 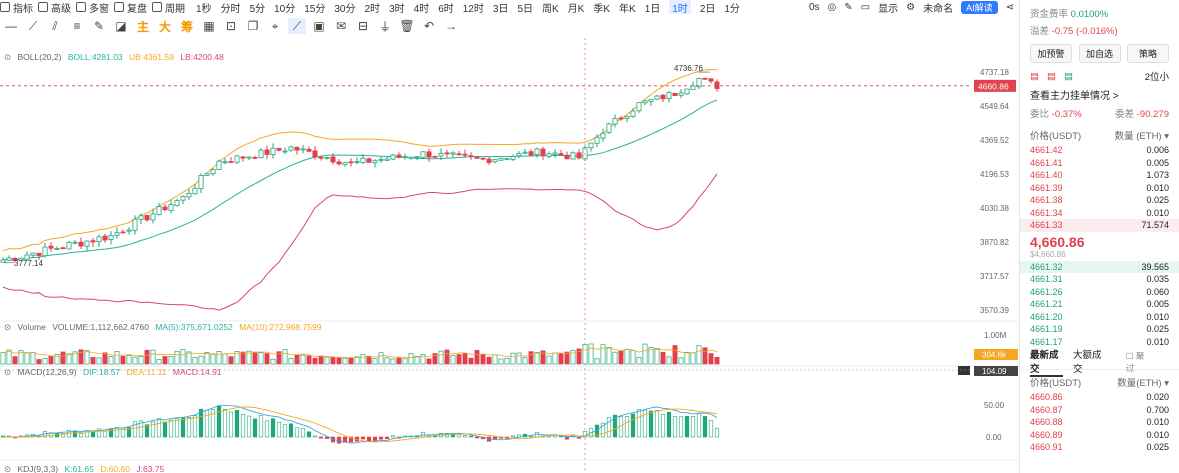 What do you see at coordinates (1099, 225) in the screenshot?
I see `ask-row: 4661.33 71.574` at bounding box center [1099, 225].